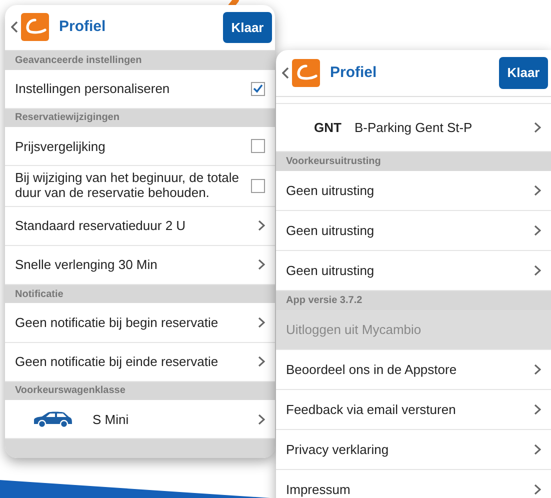  Describe the element at coordinates (328, 127) in the screenshot. I see `station-code: GNT` at that location.